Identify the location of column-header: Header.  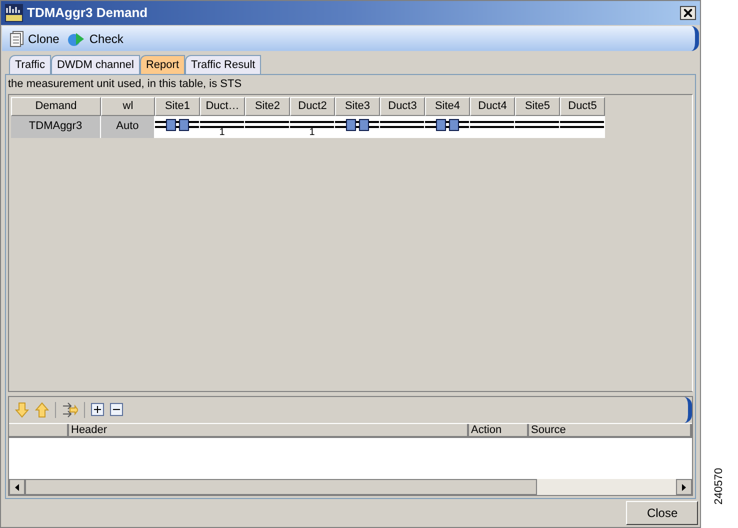
(269, 430).